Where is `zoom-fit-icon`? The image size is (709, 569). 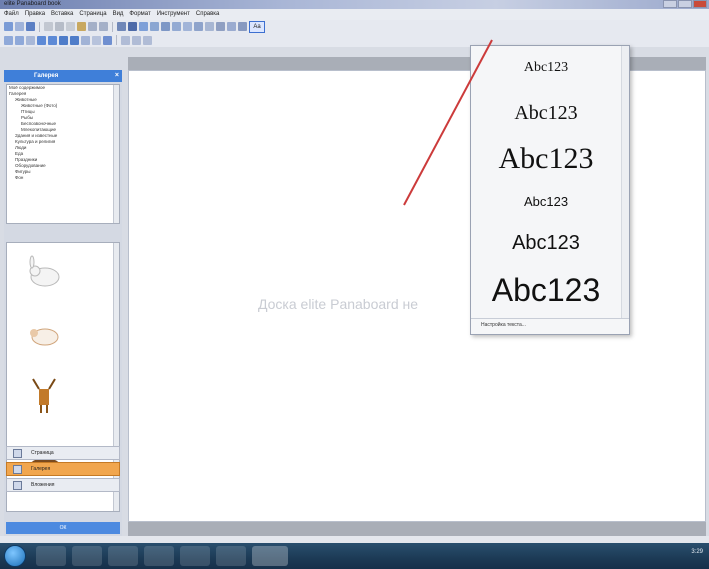
zoom-fit-icon is located at coordinates (147, 40).